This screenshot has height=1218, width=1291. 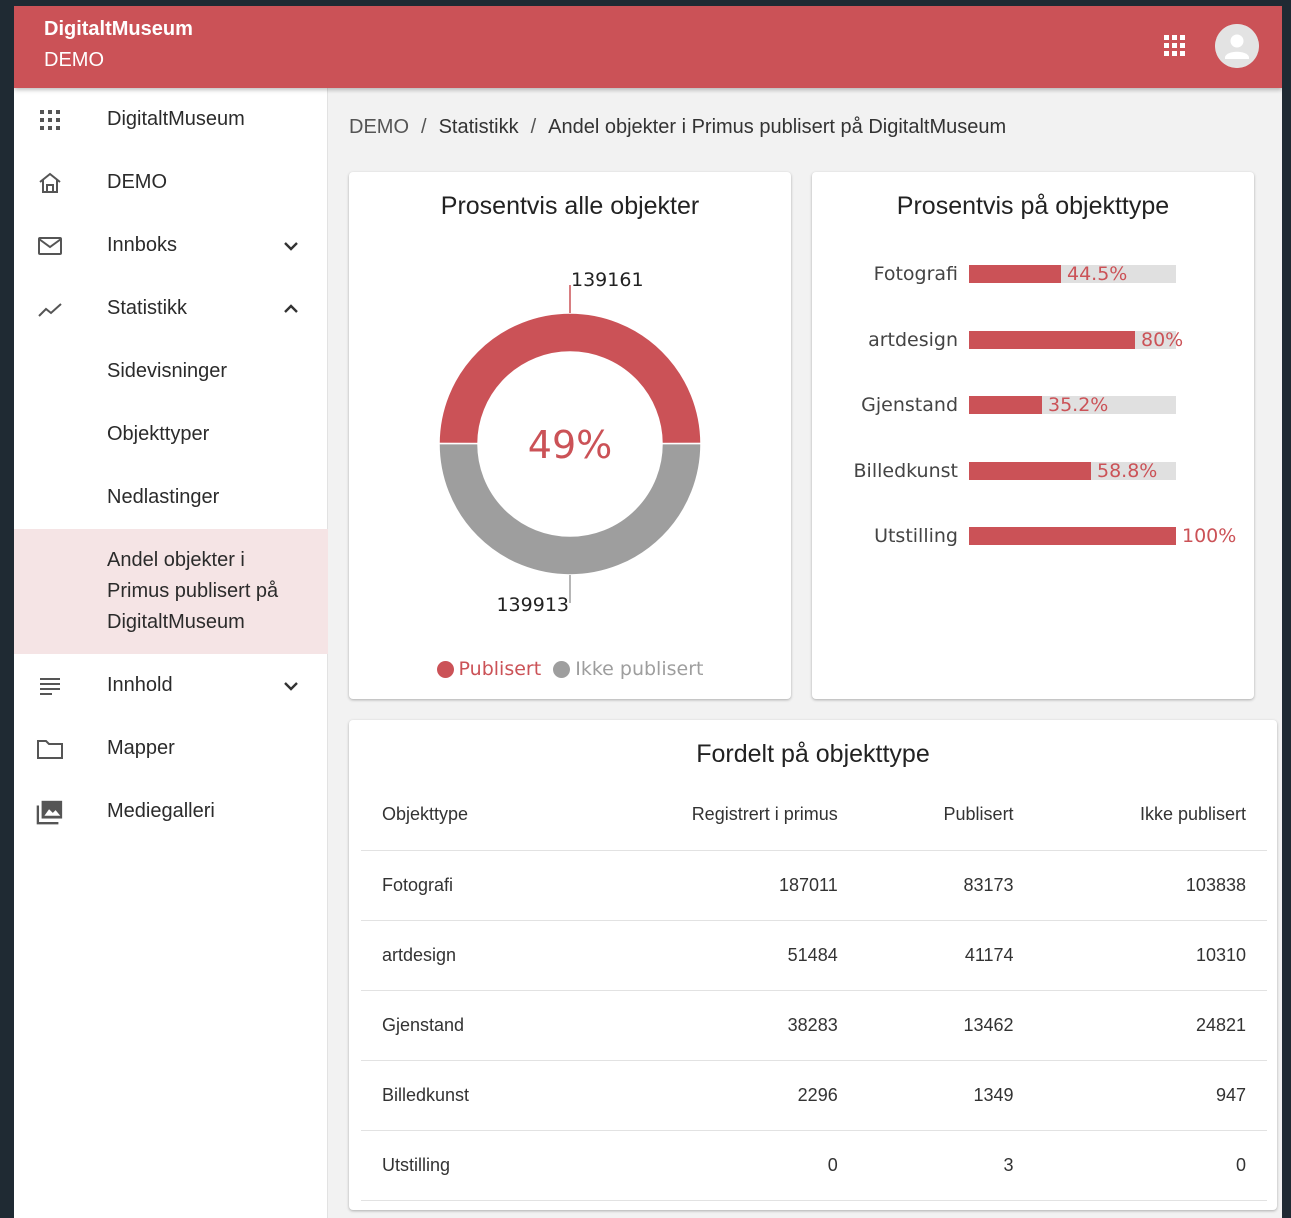 I want to click on table-cell: 103838, so click(x=1215, y=884).